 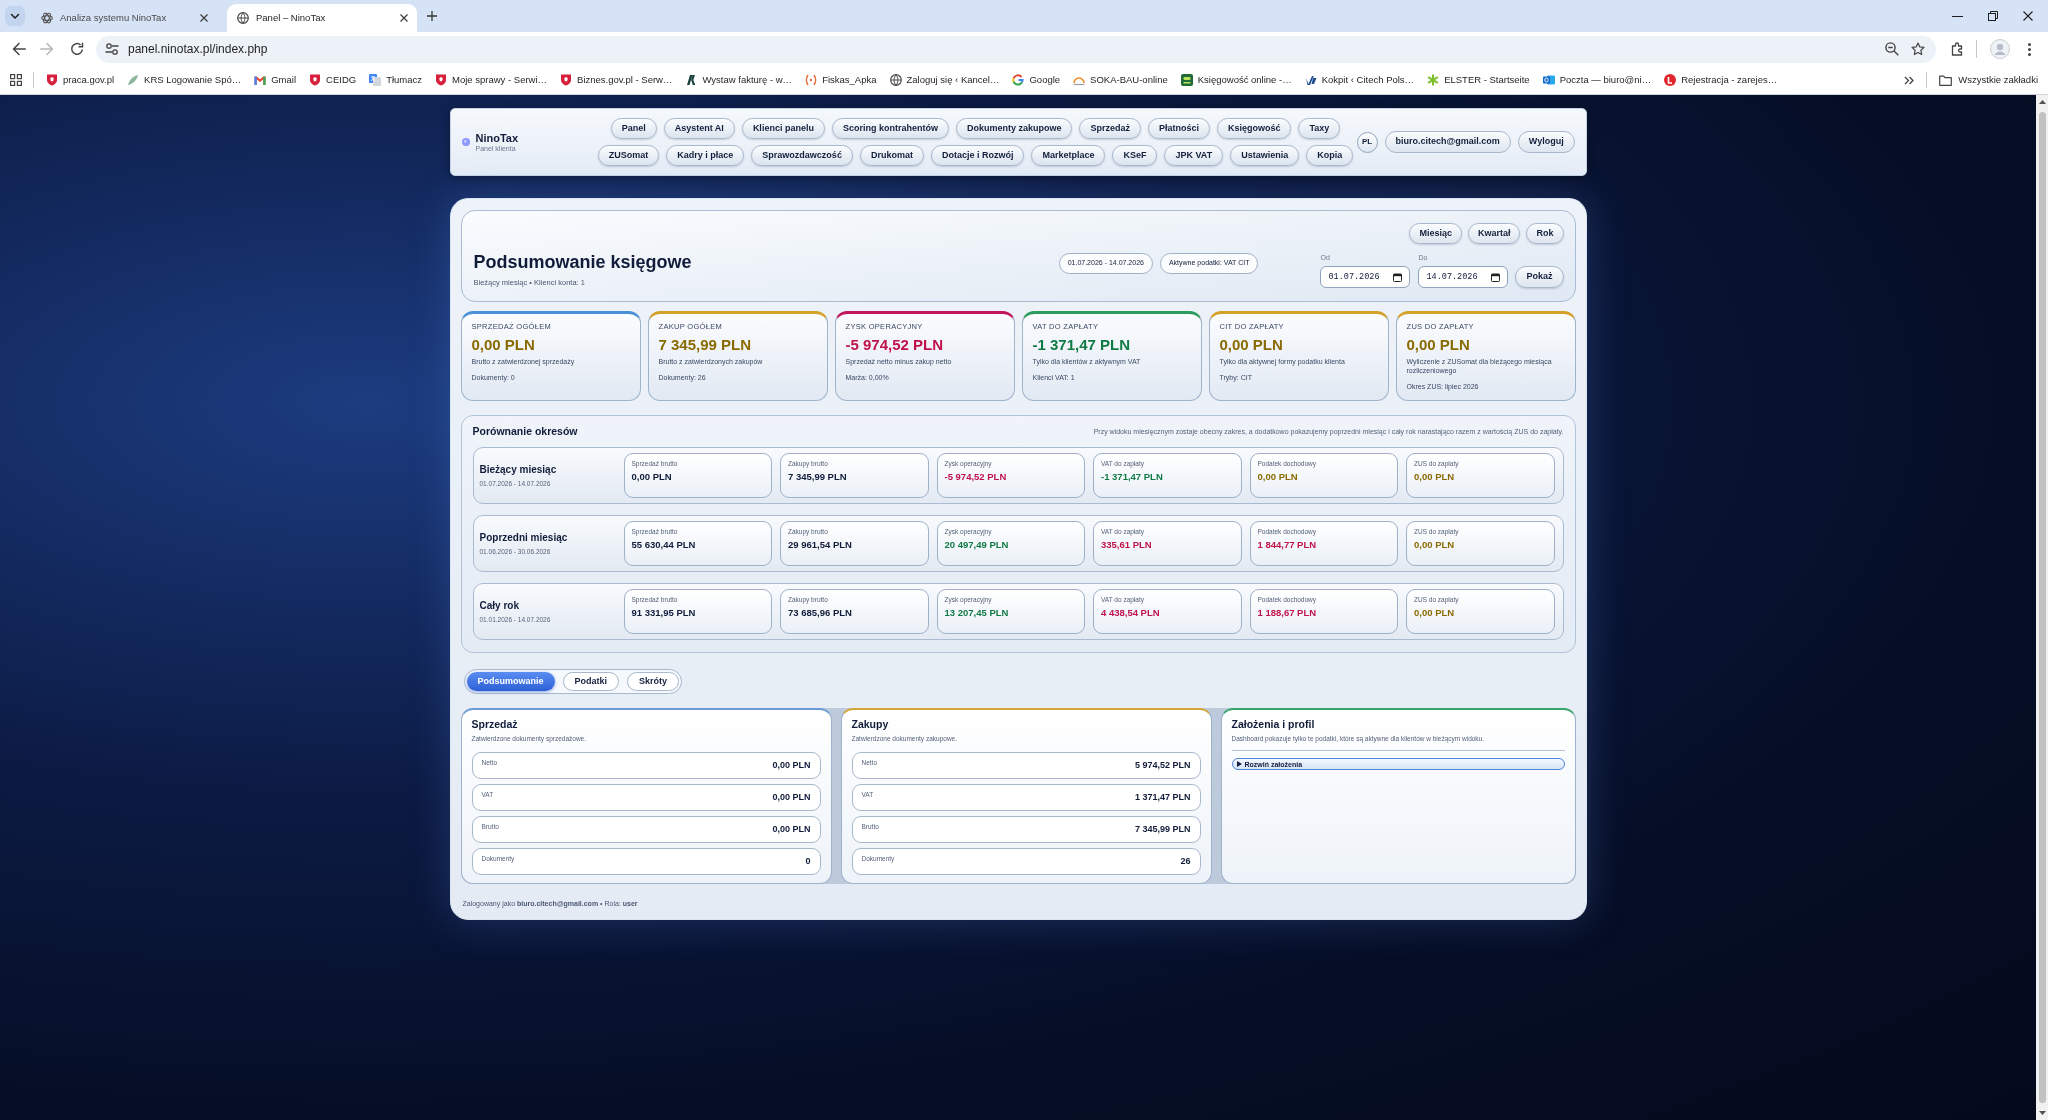 I want to click on bookmark: Fiskas_Apka, so click(x=841, y=80).